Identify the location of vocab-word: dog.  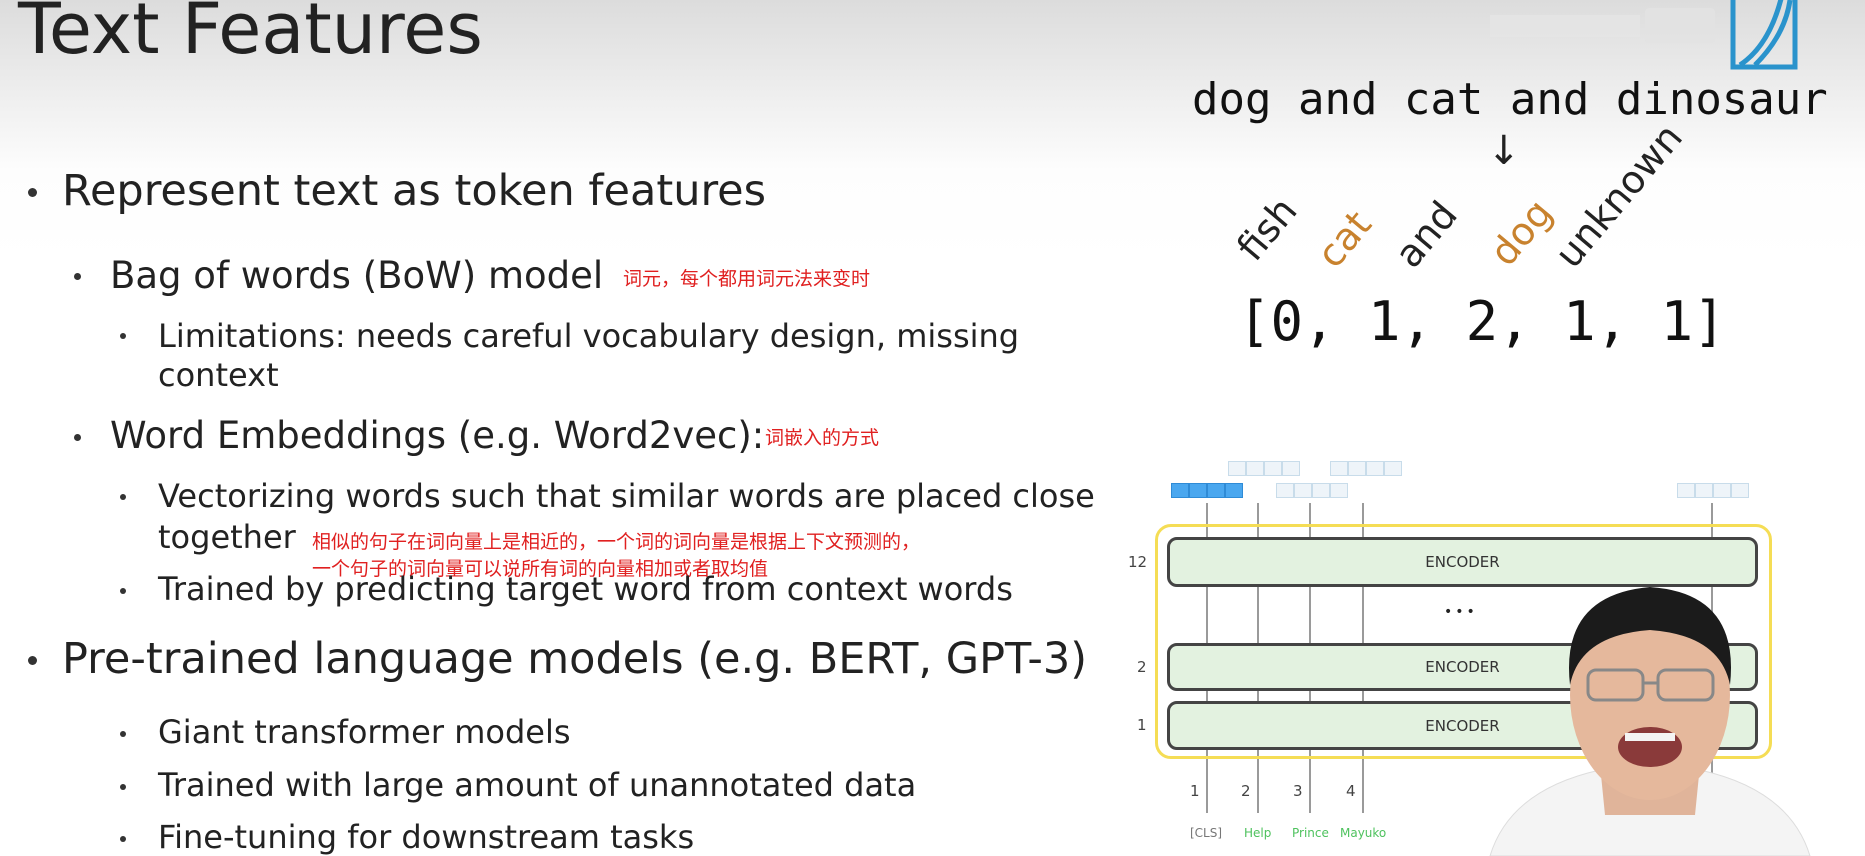
(1521, 232).